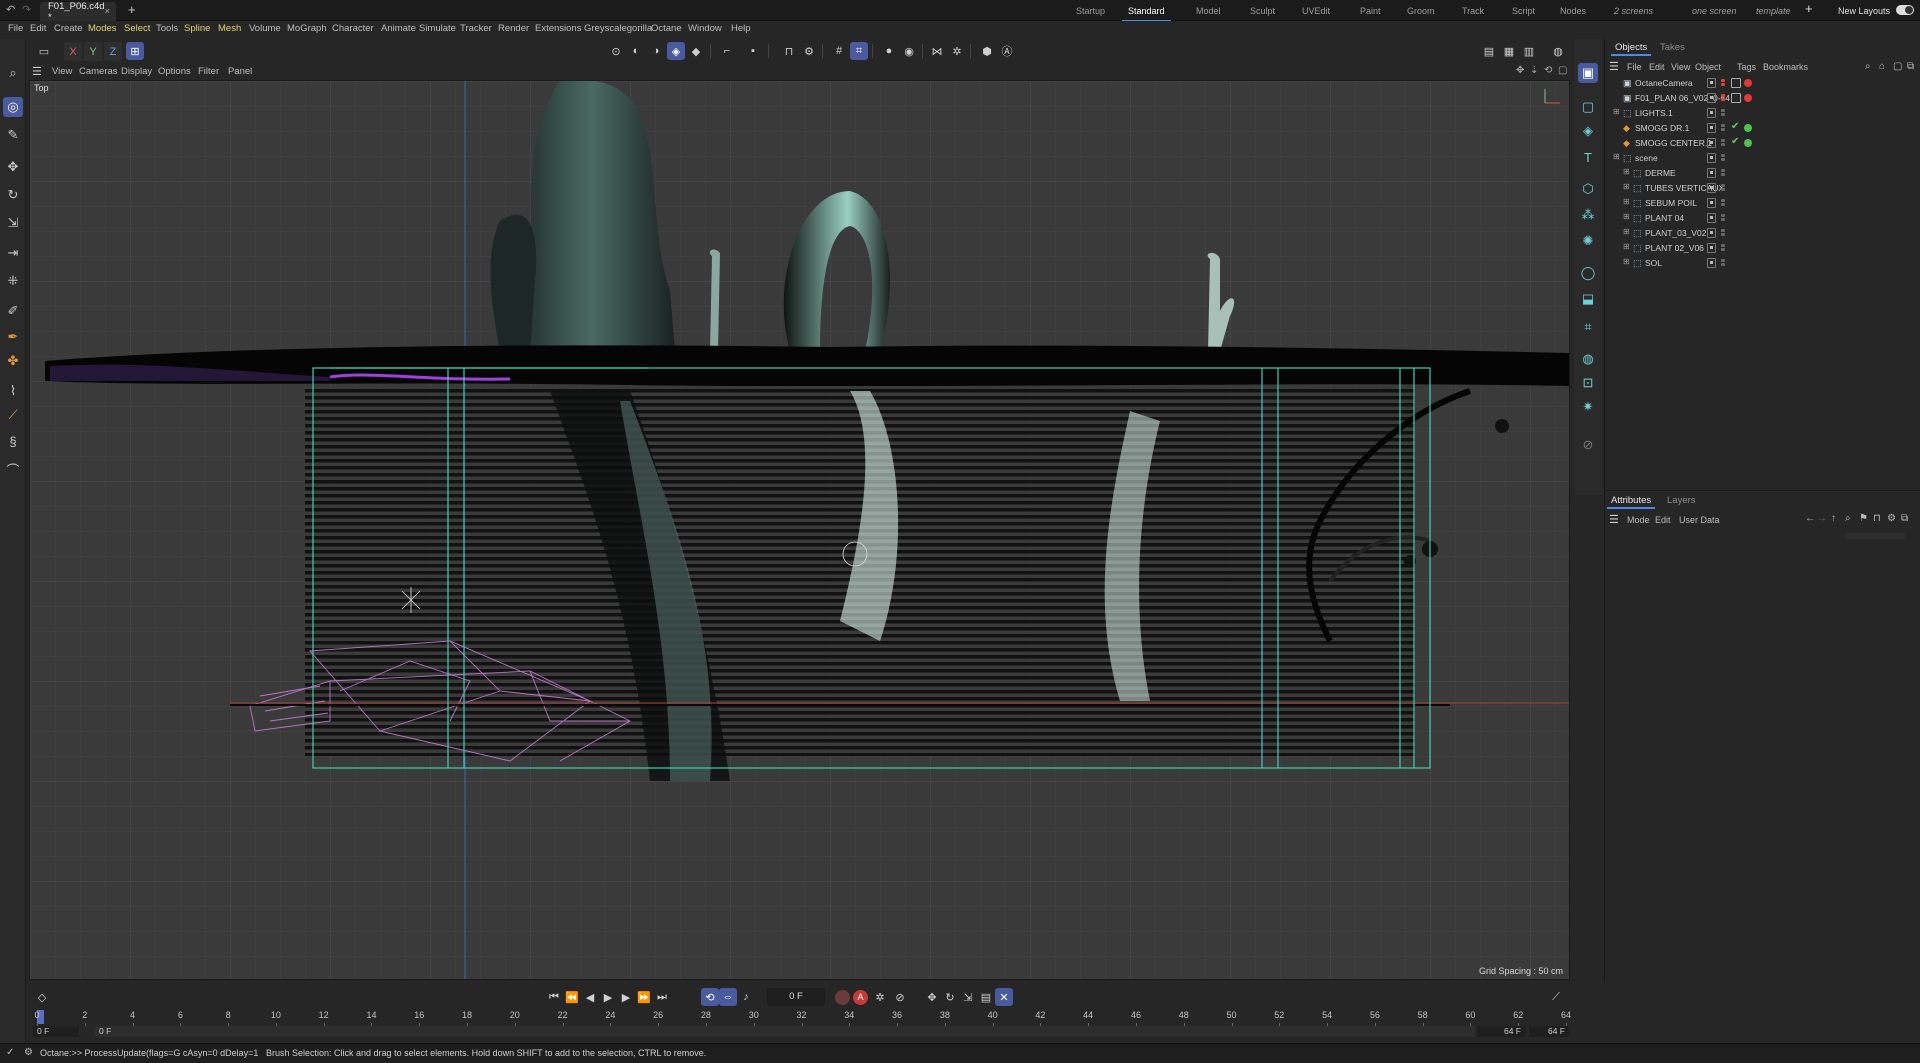 Image resolution: width=1920 pixels, height=1063 pixels. I want to click on dynamics-icon: ✲, so click(957, 51).